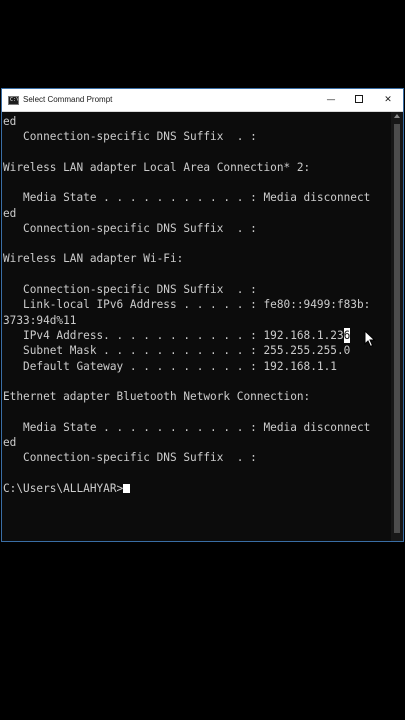  I want to click on close-button: ✕, so click(388, 100).